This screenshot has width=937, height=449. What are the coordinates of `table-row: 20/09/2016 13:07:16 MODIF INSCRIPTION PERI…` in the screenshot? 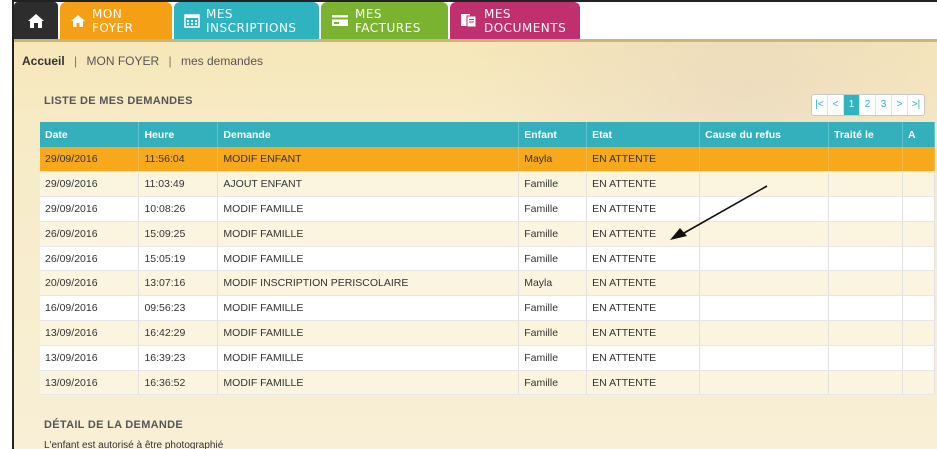 It's located at (488, 283).